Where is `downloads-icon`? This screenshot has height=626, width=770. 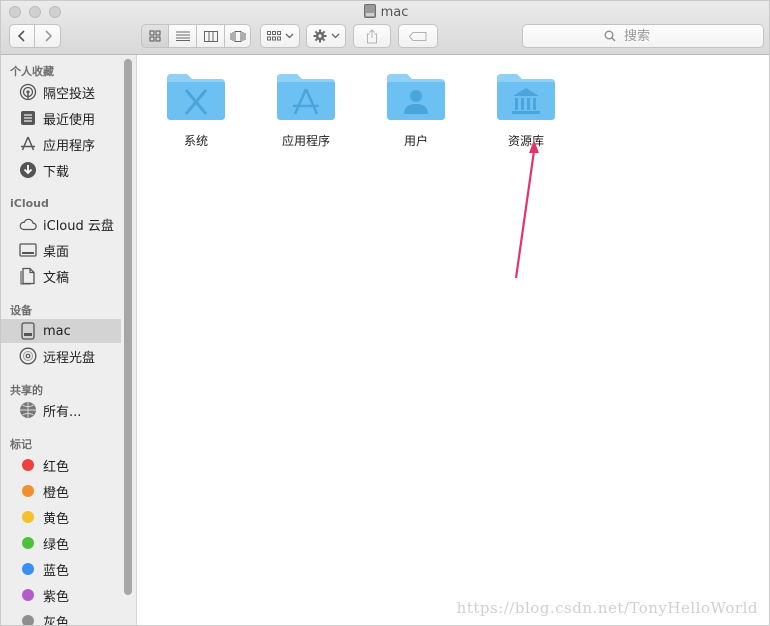
downloads-icon is located at coordinates (28, 170).